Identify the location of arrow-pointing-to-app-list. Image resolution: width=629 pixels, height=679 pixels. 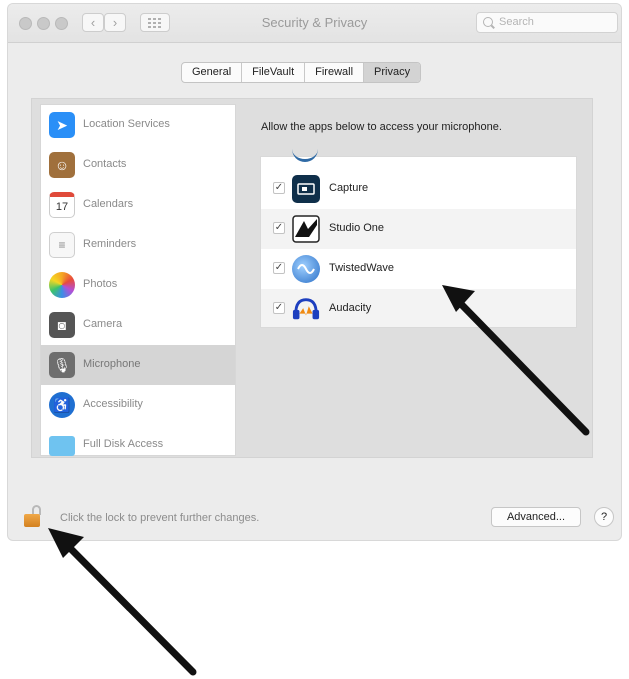
(516, 360).